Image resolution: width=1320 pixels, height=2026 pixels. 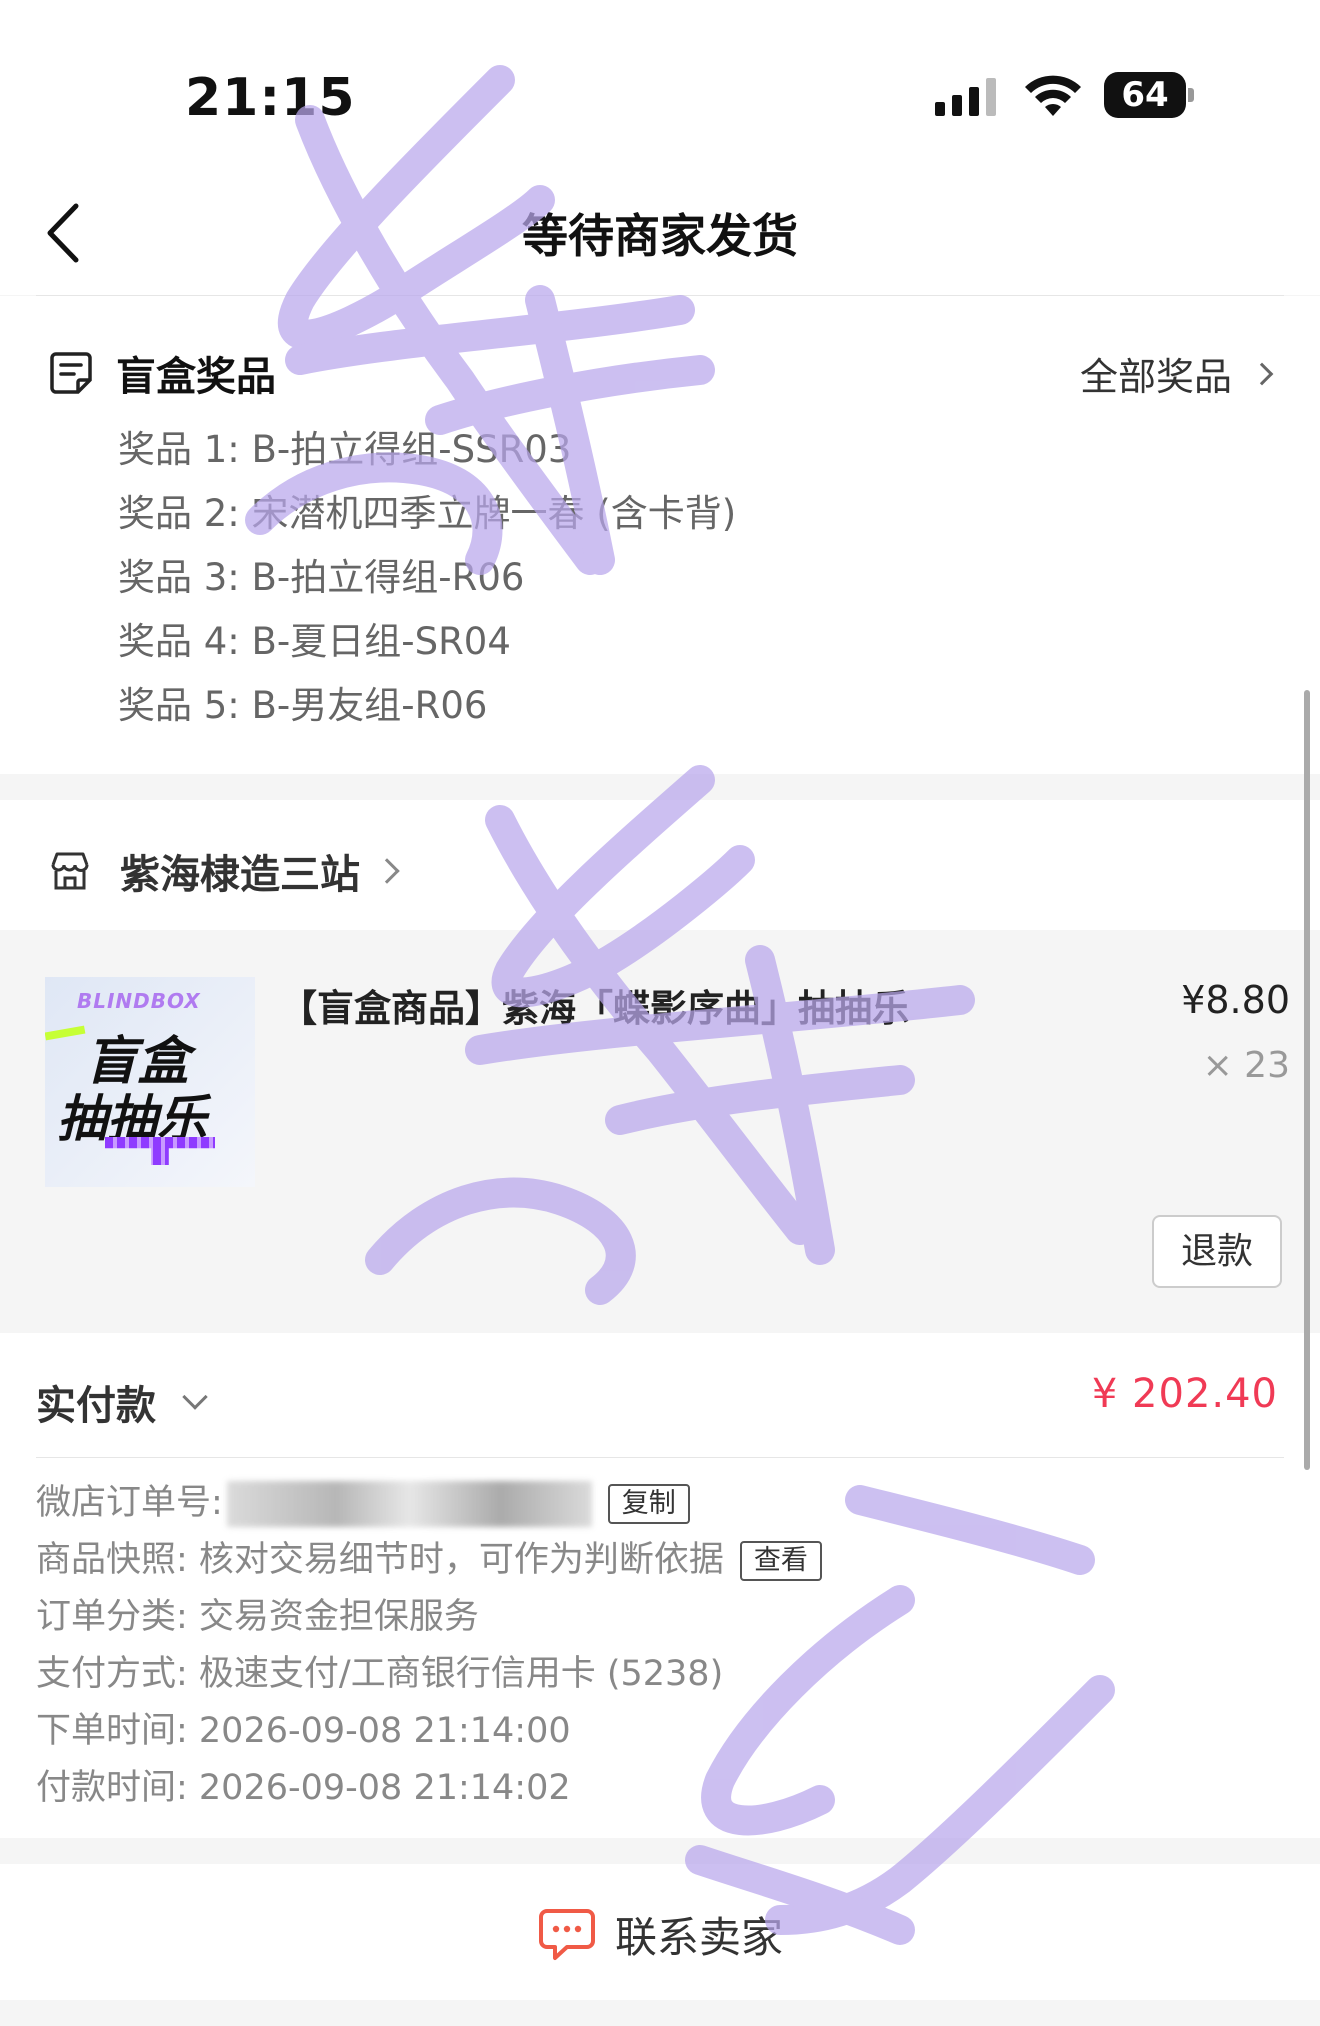 I want to click on copy-button: 复制, so click(x=648, y=1503).